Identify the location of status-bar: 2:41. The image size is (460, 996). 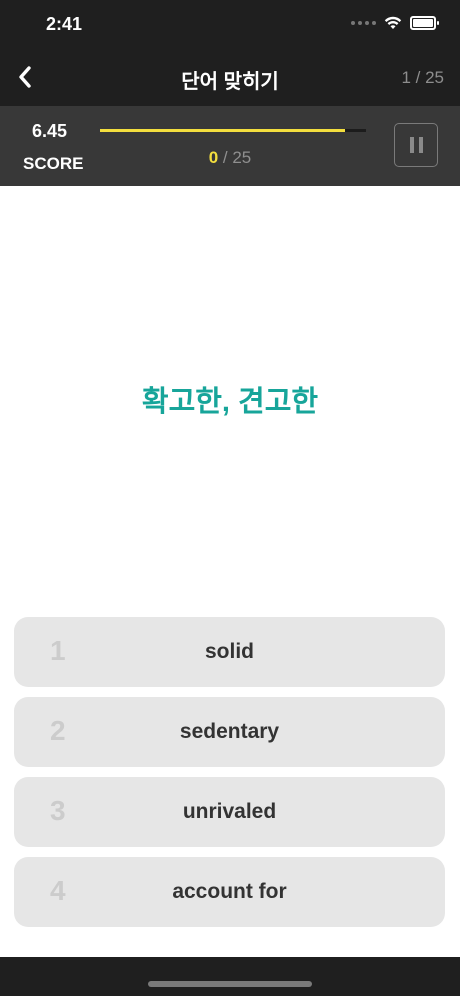
(230, 25).